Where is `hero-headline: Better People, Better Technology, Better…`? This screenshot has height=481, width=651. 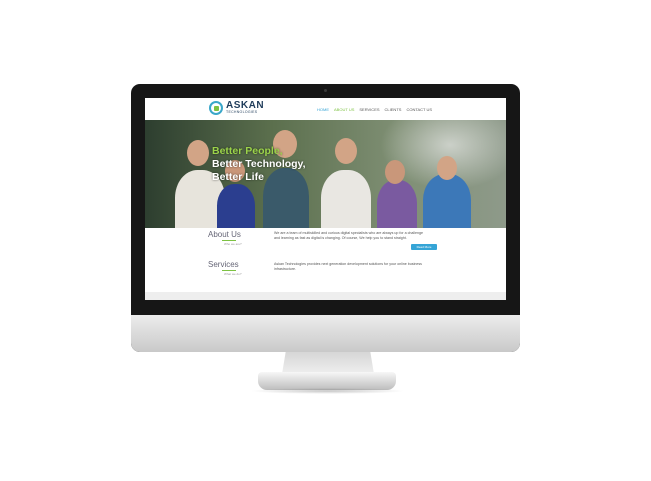
hero-headline: Better People, Better Technology, Better… is located at coordinates (259, 164).